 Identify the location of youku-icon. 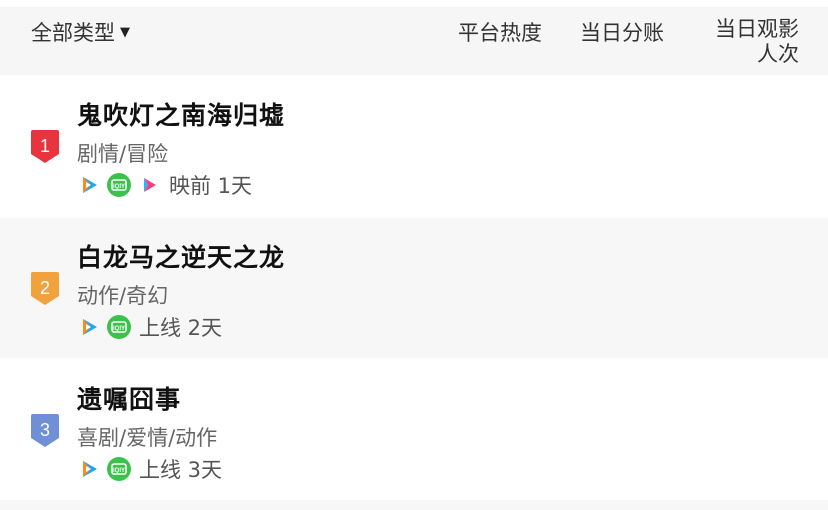
(149, 185).